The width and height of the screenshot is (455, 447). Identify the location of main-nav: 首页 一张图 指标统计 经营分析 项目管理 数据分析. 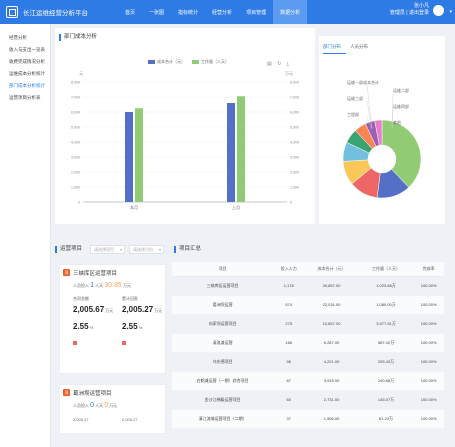
(213, 12).